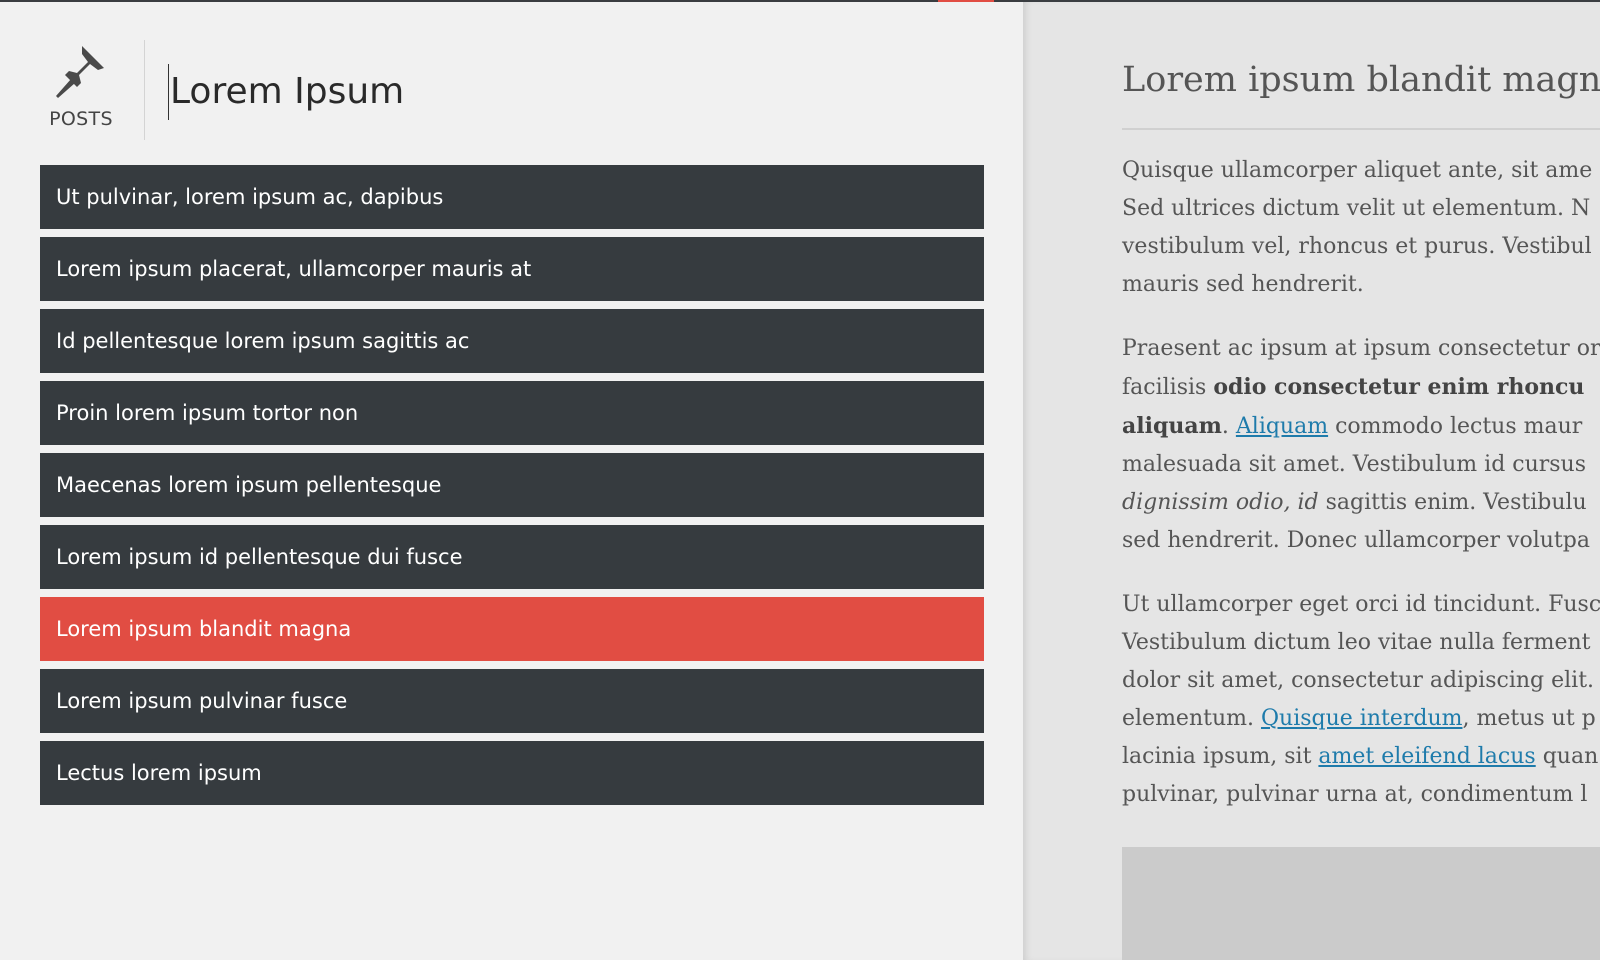  I want to click on post-list-item: Id pellentesque lorem ipsum sagittis ac, so click(512, 341).